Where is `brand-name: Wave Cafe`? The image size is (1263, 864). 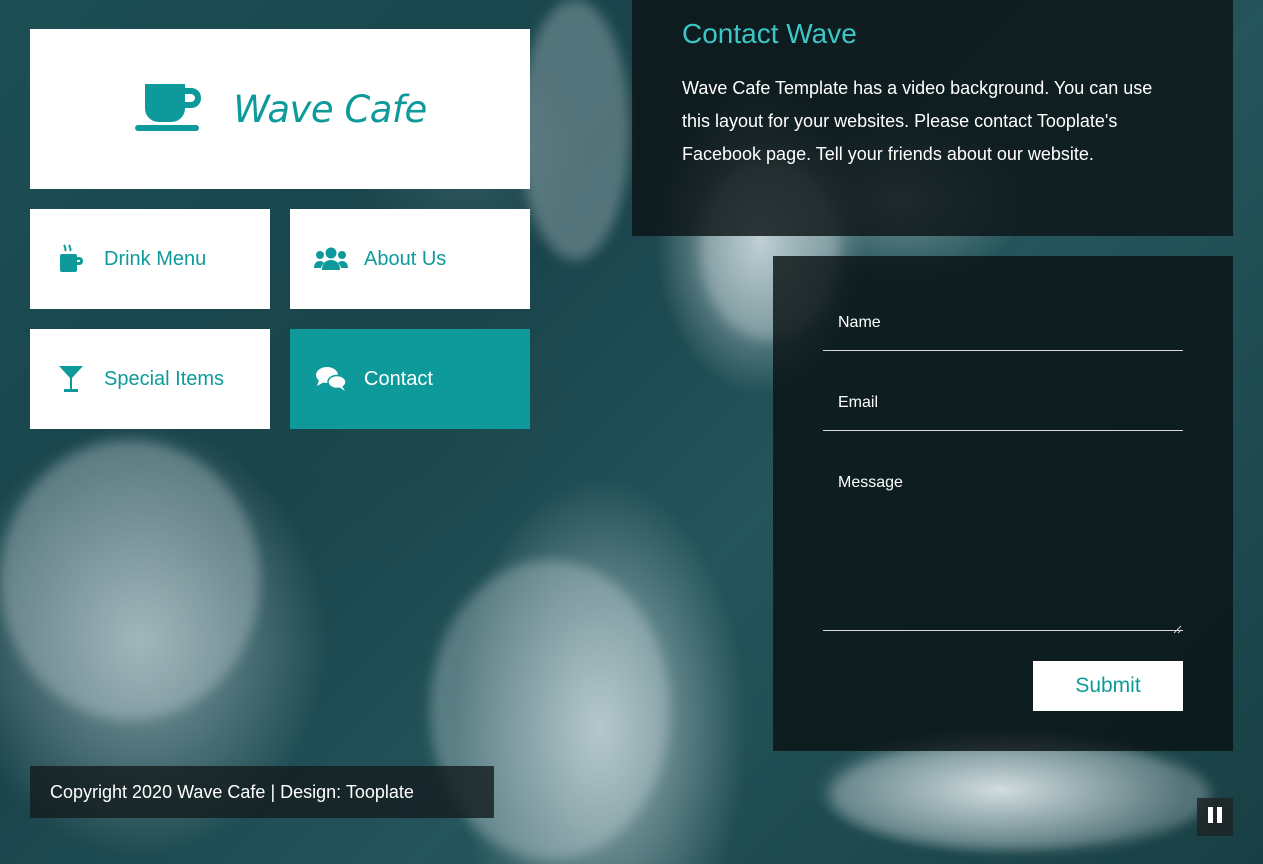 brand-name: Wave Cafe is located at coordinates (330, 109).